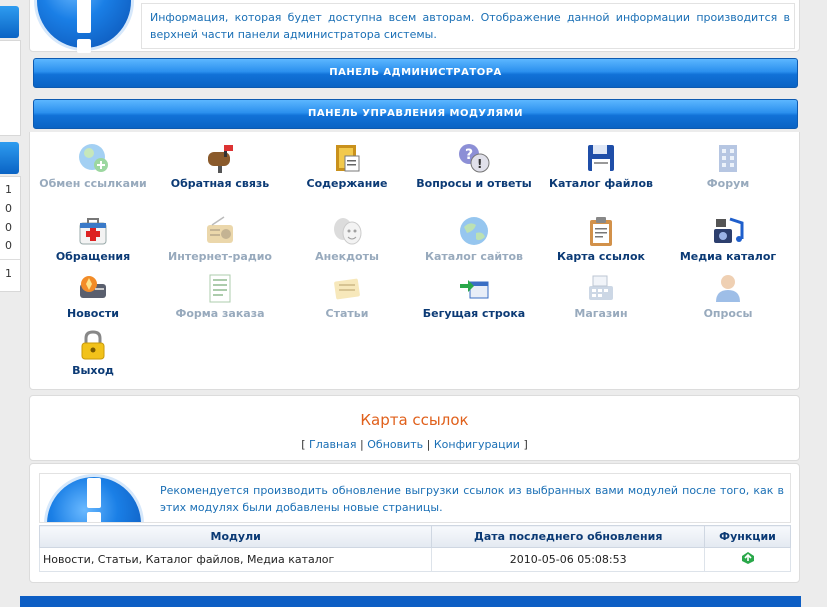 Image resolution: width=827 pixels, height=607 pixels. Describe the element at coordinates (93, 345) in the screenshot. I see `lock-icon` at that location.